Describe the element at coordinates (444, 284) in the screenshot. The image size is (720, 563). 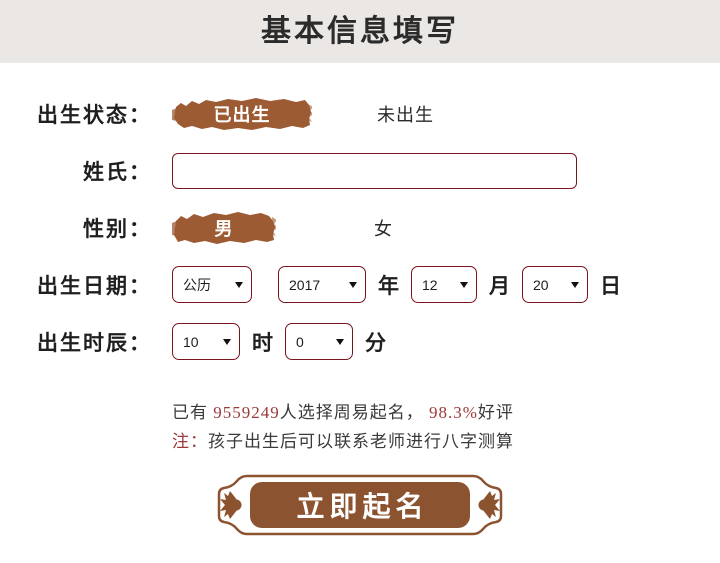
I see `select-month: 12` at that location.